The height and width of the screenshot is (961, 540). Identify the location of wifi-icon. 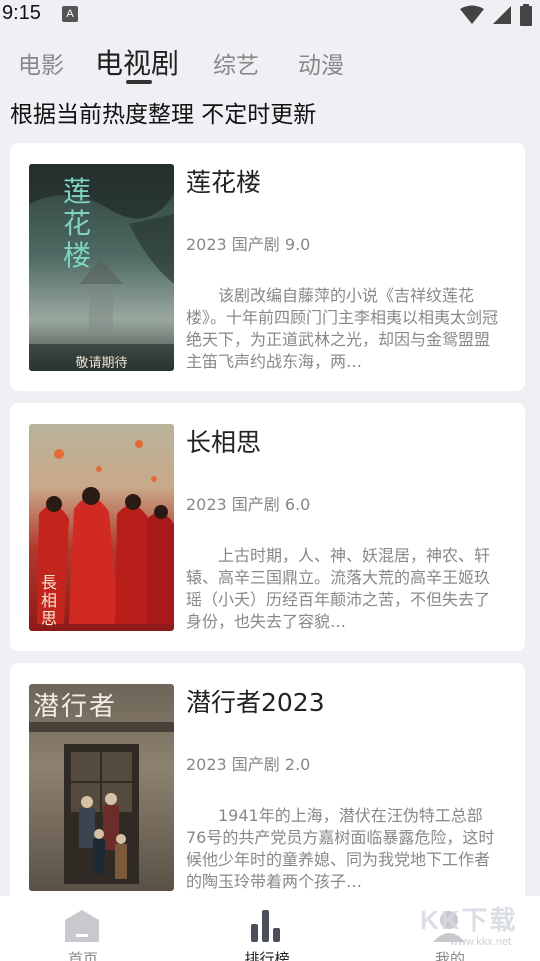
(472, 14).